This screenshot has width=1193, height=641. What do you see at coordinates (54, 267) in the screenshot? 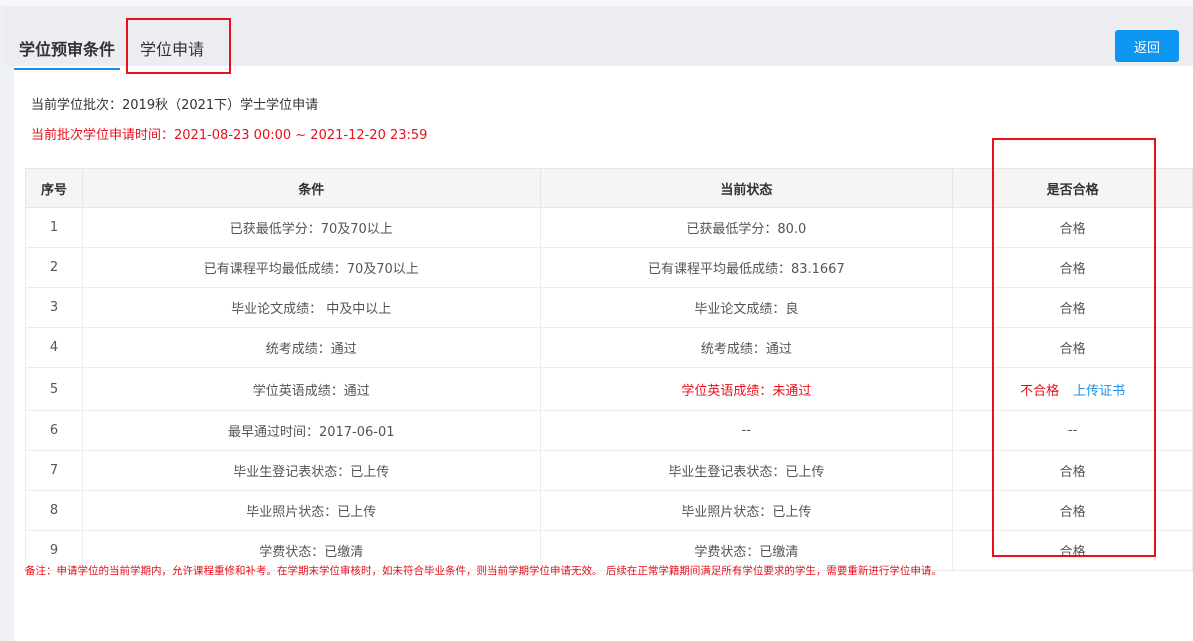
I see `cell-no: 2` at bounding box center [54, 267].